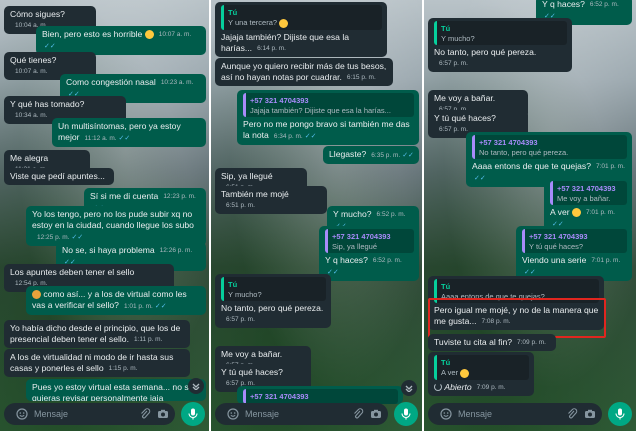 The image size is (636, 431). I want to click on message-text: Me alegra, so click(29, 158).